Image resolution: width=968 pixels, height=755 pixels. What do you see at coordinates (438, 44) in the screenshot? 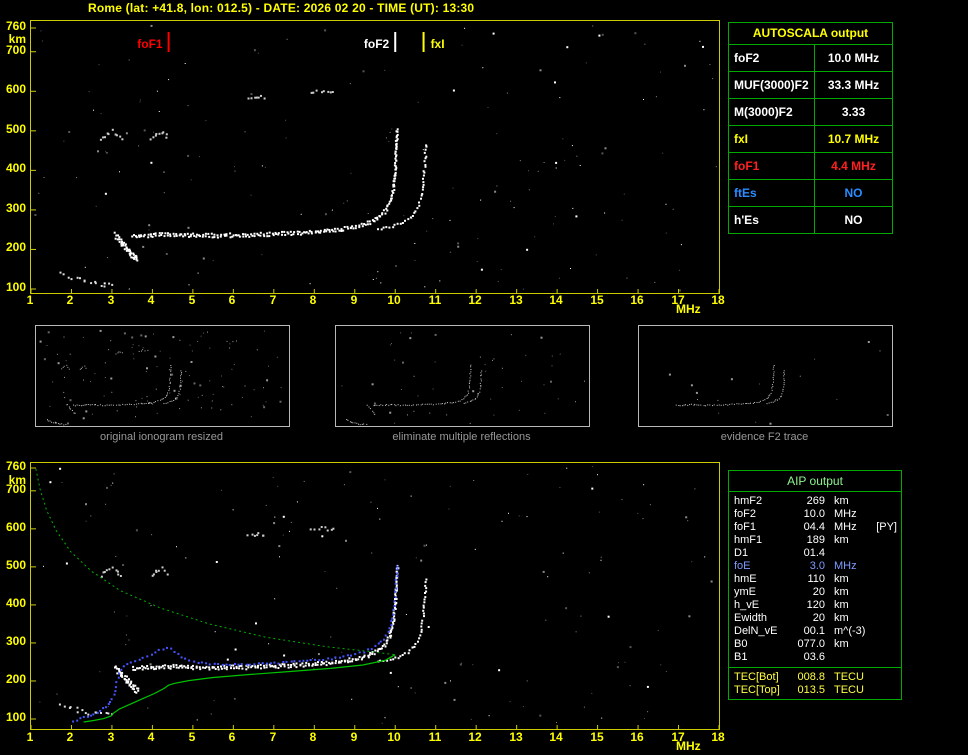
I see `marker-label-fxI: fxI` at bounding box center [438, 44].